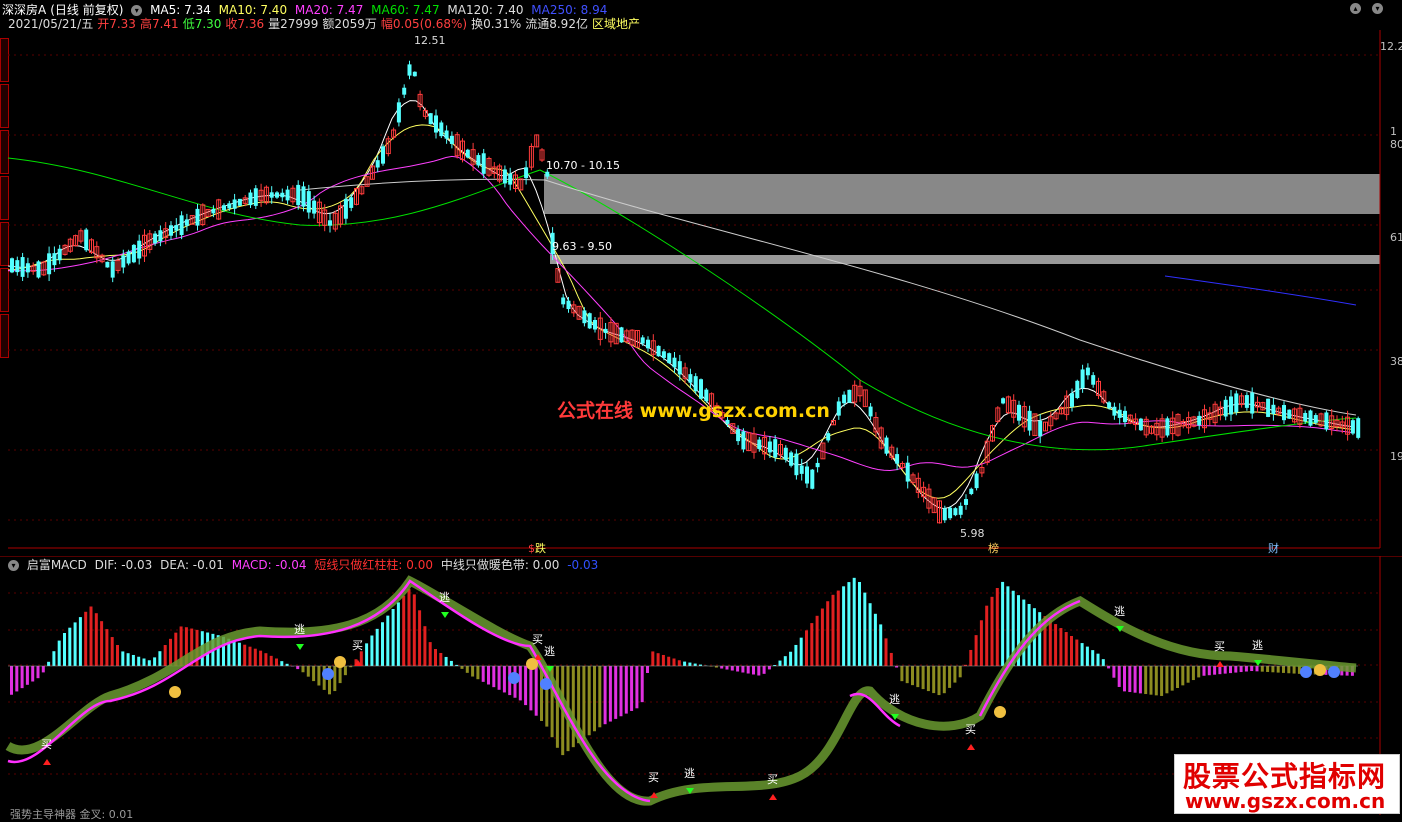 Image resolution: width=1402 pixels, height=822 pixels. Describe the element at coordinates (1287, 784) in the screenshot. I see `site-logo: 股票公式指标网 www.gszx.com.cn` at that location.